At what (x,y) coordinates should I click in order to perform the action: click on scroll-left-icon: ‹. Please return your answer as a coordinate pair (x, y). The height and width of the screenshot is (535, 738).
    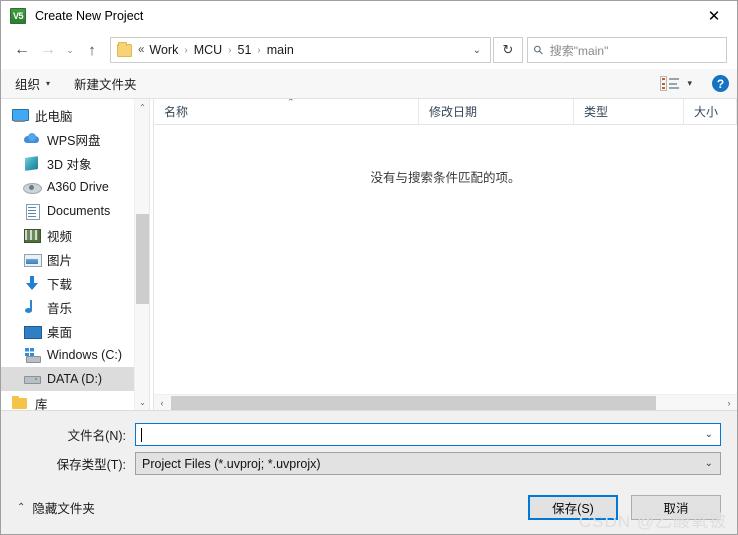
    Looking at the image, I should click on (162, 403).